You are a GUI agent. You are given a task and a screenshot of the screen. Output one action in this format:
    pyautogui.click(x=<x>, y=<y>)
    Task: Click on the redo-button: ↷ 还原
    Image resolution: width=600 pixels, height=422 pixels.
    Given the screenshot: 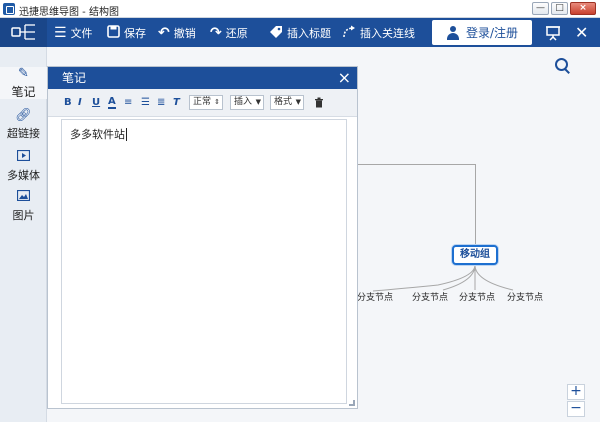 What is the action you would take?
    pyautogui.click(x=229, y=32)
    